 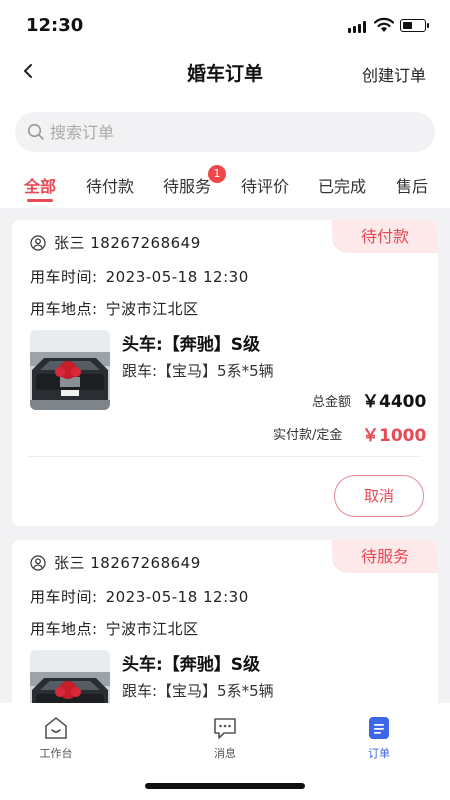 I want to click on search-bar, so click(x=225, y=132).